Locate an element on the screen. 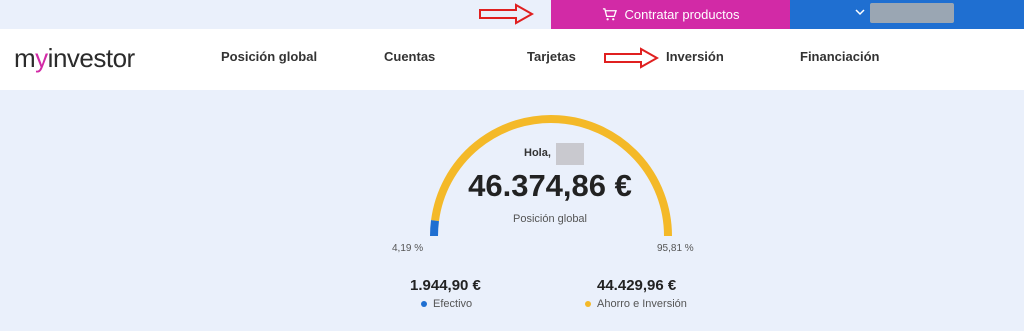 This screenshot has height=331, width=1024. efectivo-legend: Efectivo is located at coordinates (446, 304).